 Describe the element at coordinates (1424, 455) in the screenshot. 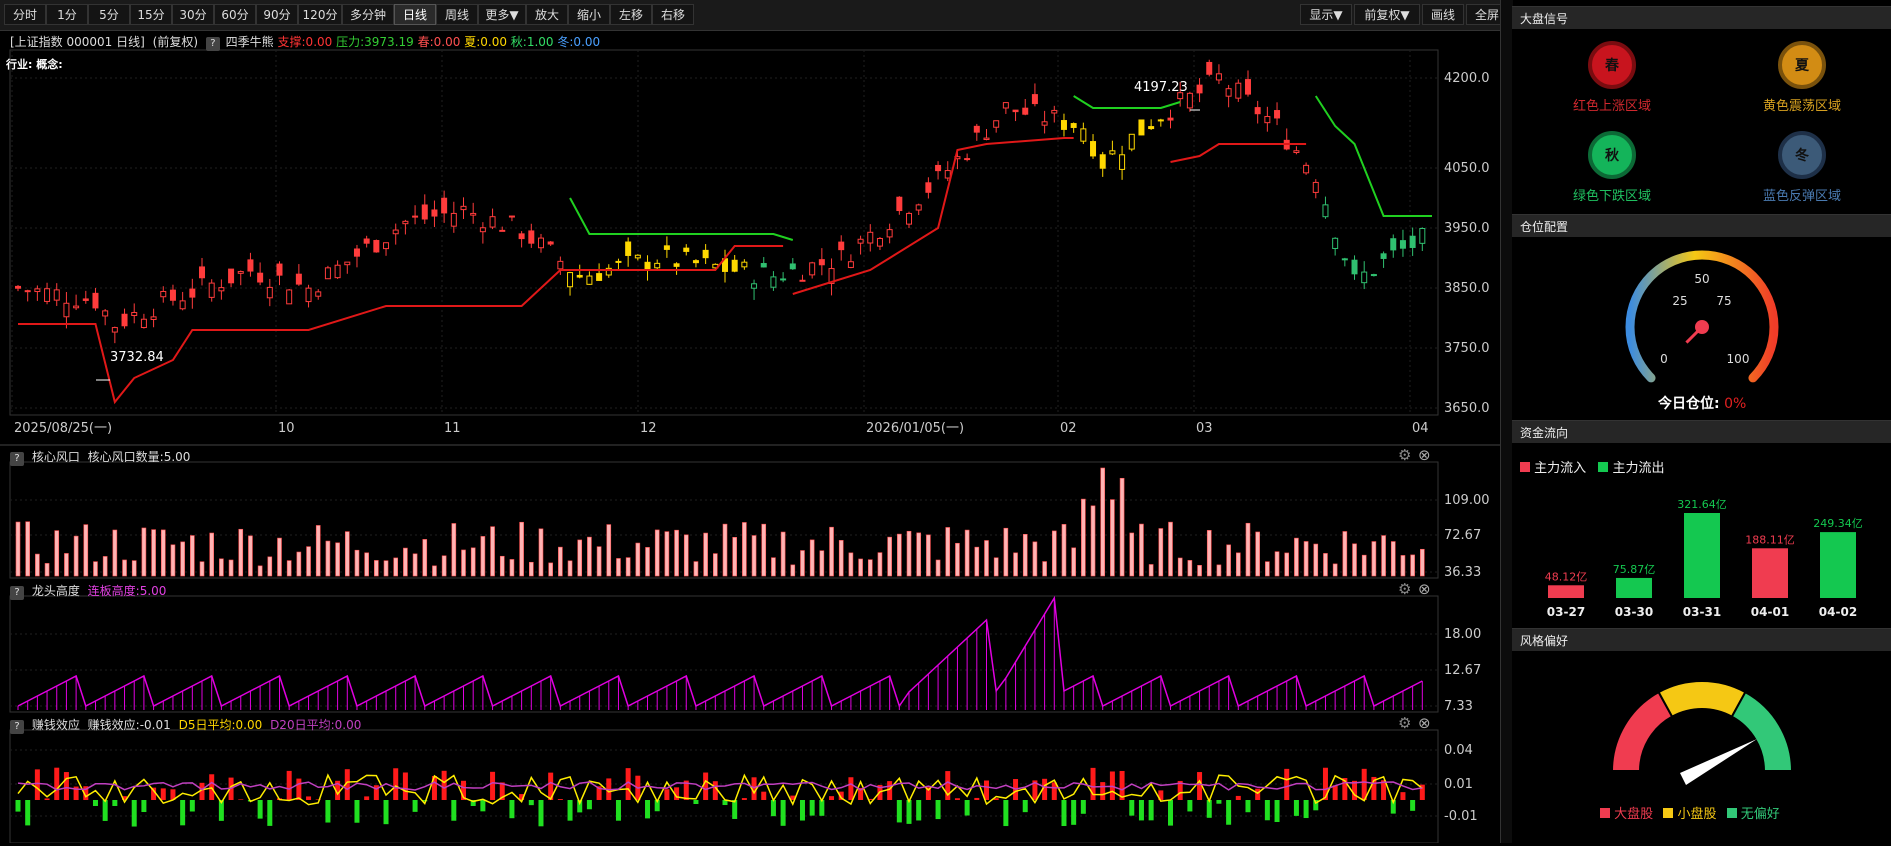

I see `sub1-close-icon: ⊗` at that location.